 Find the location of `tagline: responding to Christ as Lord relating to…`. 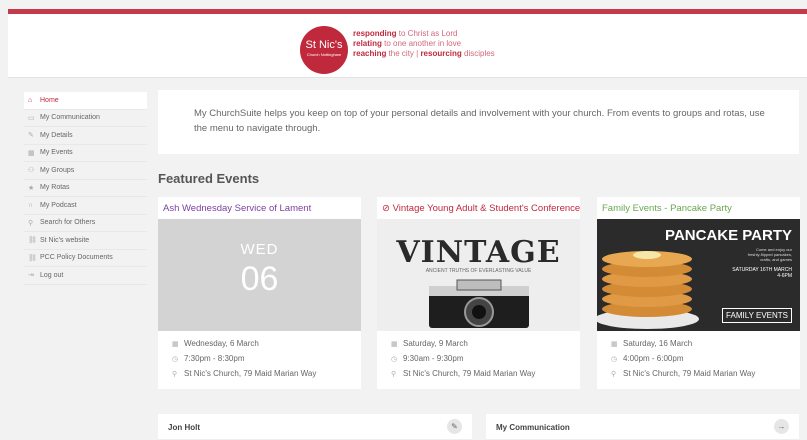

tagline: responding to Christ as Lord relating to… is located at coordinates (424, 44).